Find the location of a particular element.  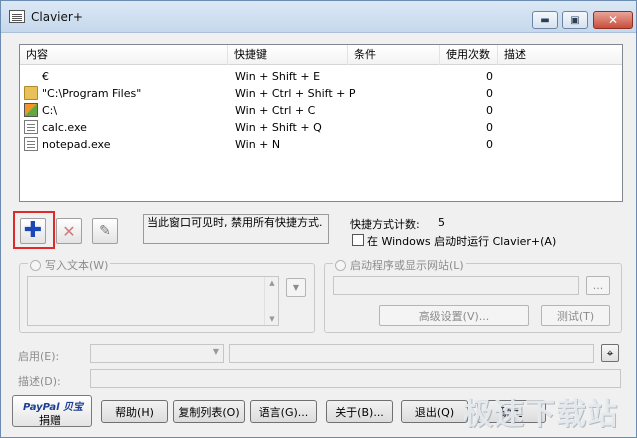

list-header: 内容 快捷键 条件 使用次数 描述 is located at coordinates (321, 55).